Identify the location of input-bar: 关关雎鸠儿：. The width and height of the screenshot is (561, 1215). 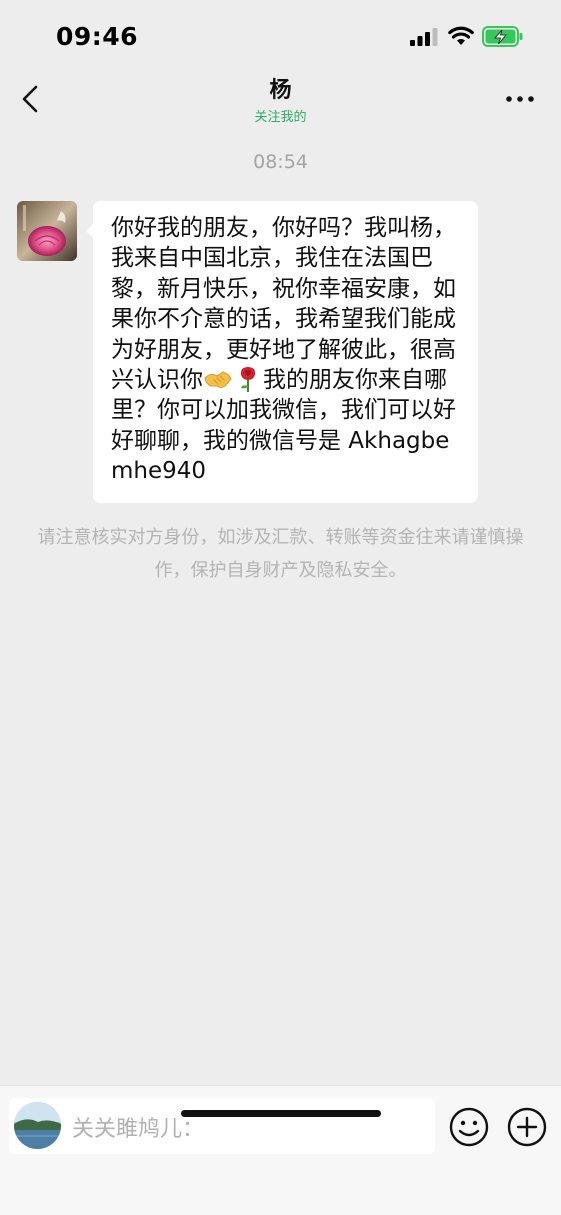
(280, 1150).